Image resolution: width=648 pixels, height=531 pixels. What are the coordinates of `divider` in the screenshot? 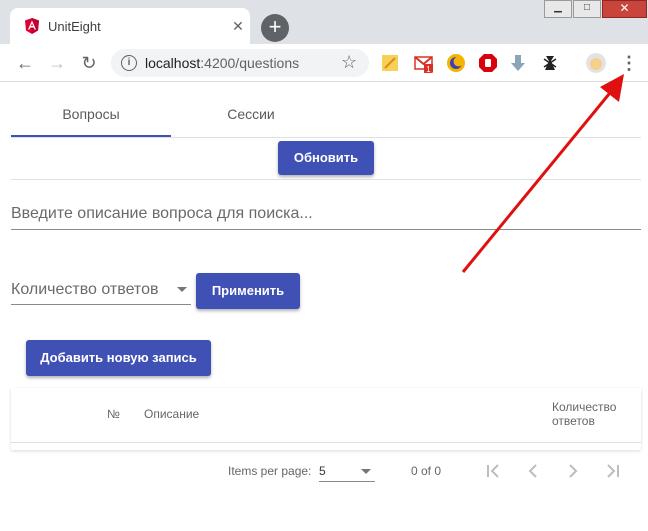 It's located at (326, 179).